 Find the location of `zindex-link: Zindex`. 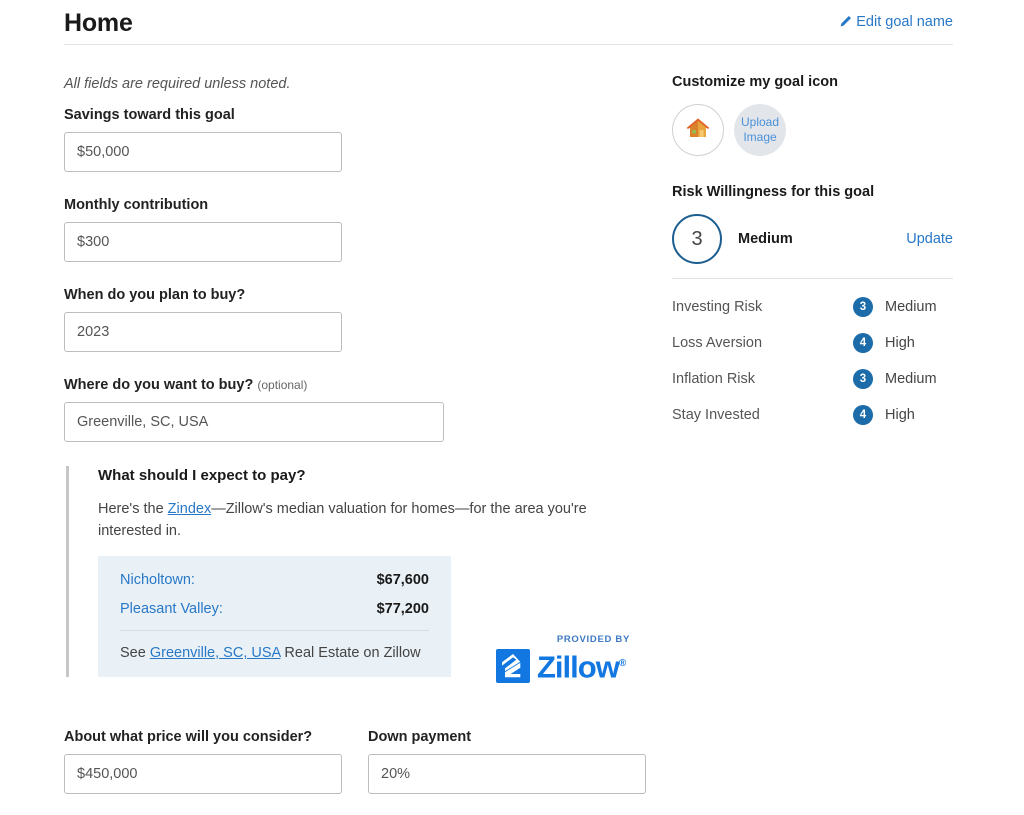

zindex-link: Zindex is located at coordinates (190, 509).